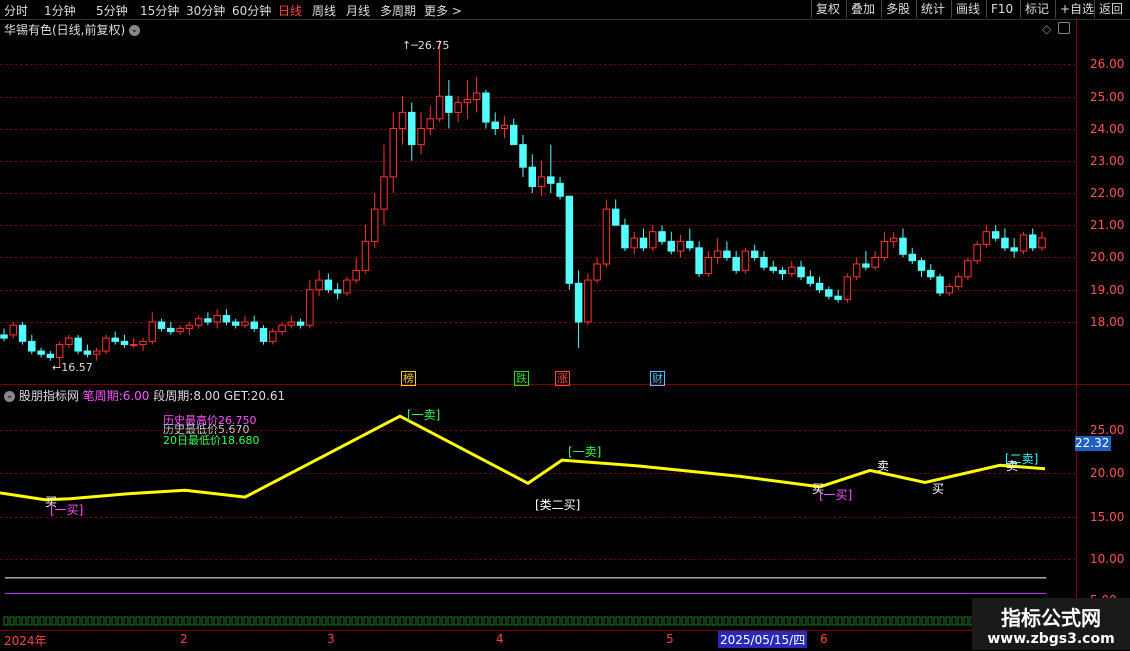 The image size is (1130, 651). Describe the element at coordinates (408, 378) in the screenshot. I see `news-tag-rank: 榜` at that location.